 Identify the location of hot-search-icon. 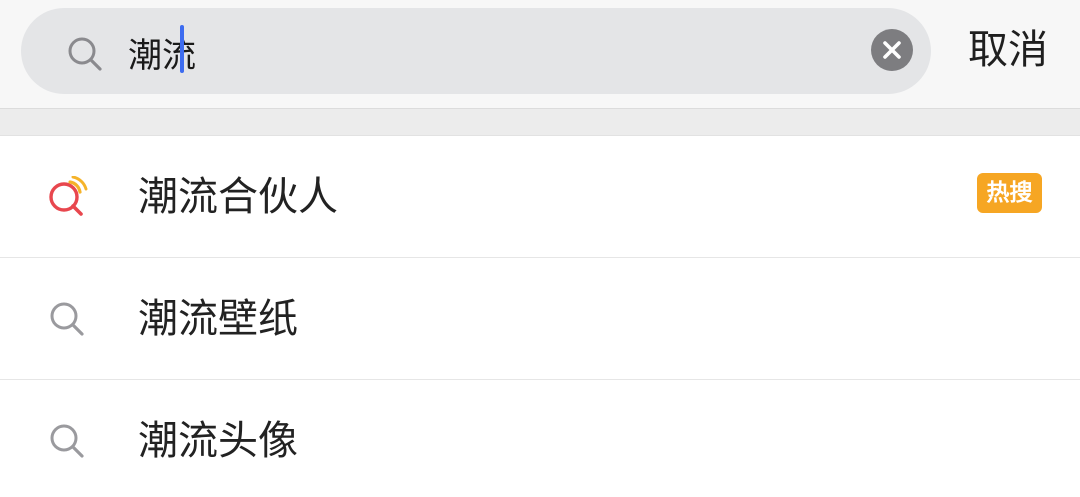
(67, 196).